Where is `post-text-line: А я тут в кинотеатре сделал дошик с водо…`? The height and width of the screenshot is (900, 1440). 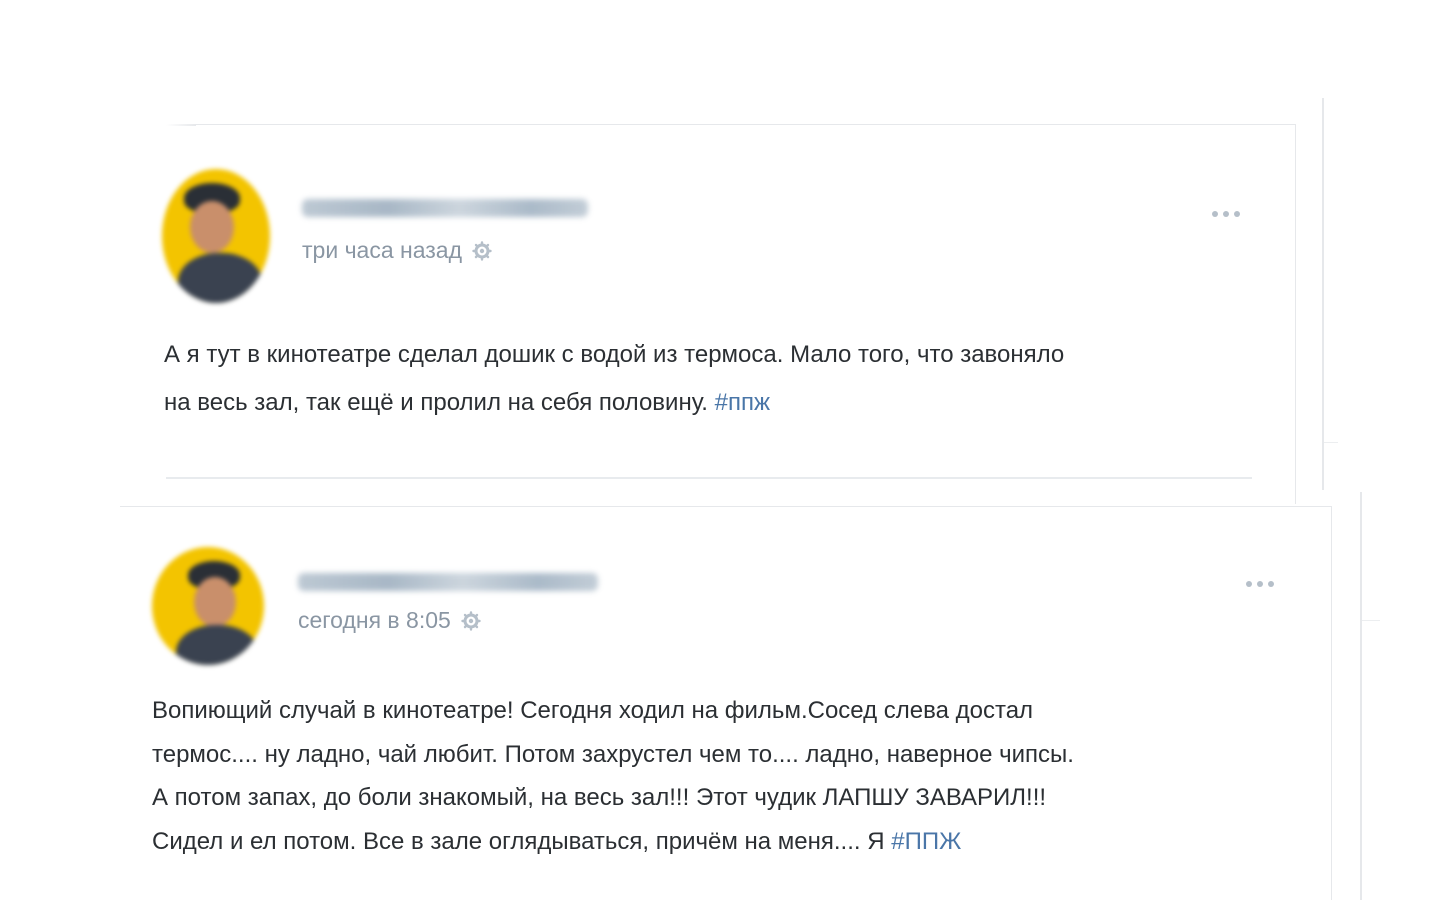 post-text-line: А я тут в кинотеатре сделал дошик с водо… is located at coordinates (614, 354).